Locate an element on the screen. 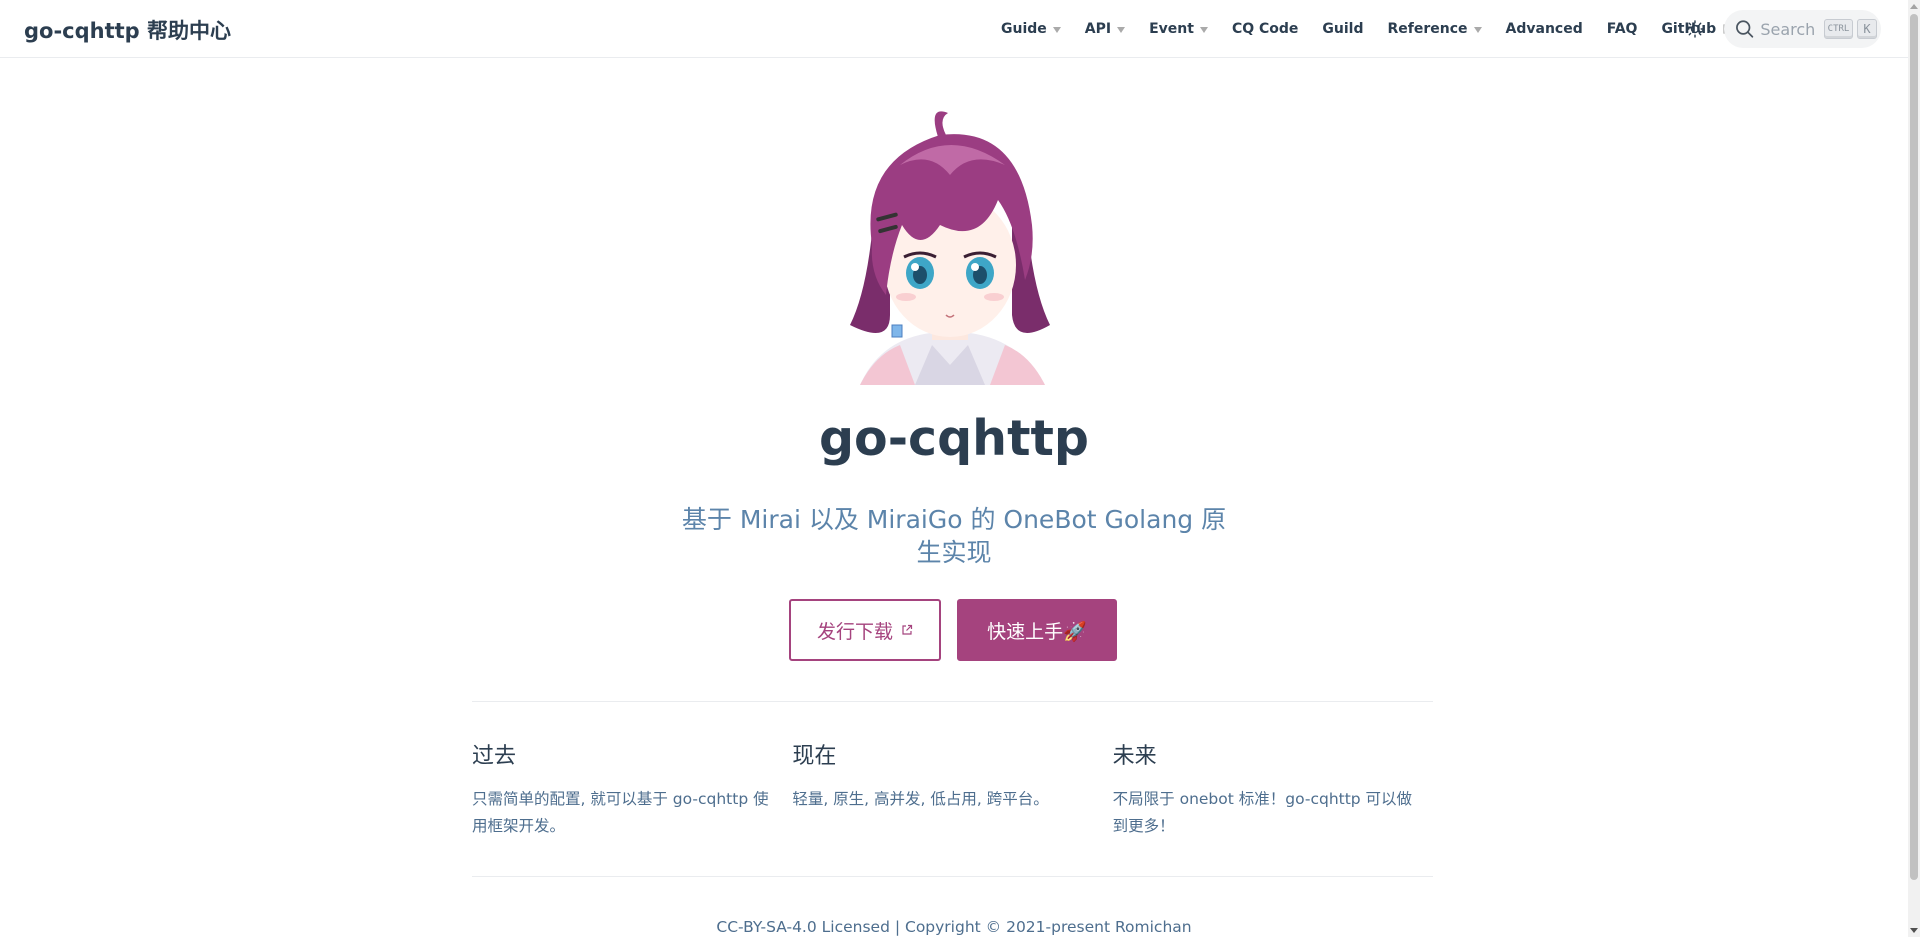 This screenshot has width=1920, height=937. feature-future: 未来 不局限于 onebot 标准！go-cqhttp 可以做到更多！ is located at coordinates (1273, 789).